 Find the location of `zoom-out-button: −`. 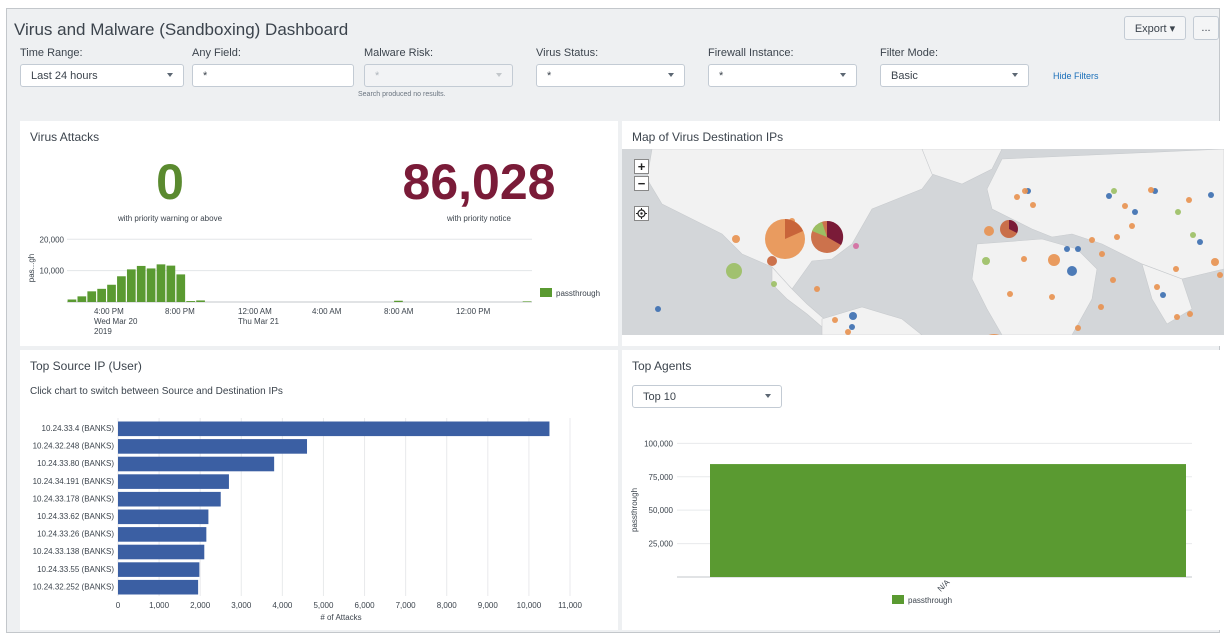

zoom-out-button: − is located at coordinates (641, 183).